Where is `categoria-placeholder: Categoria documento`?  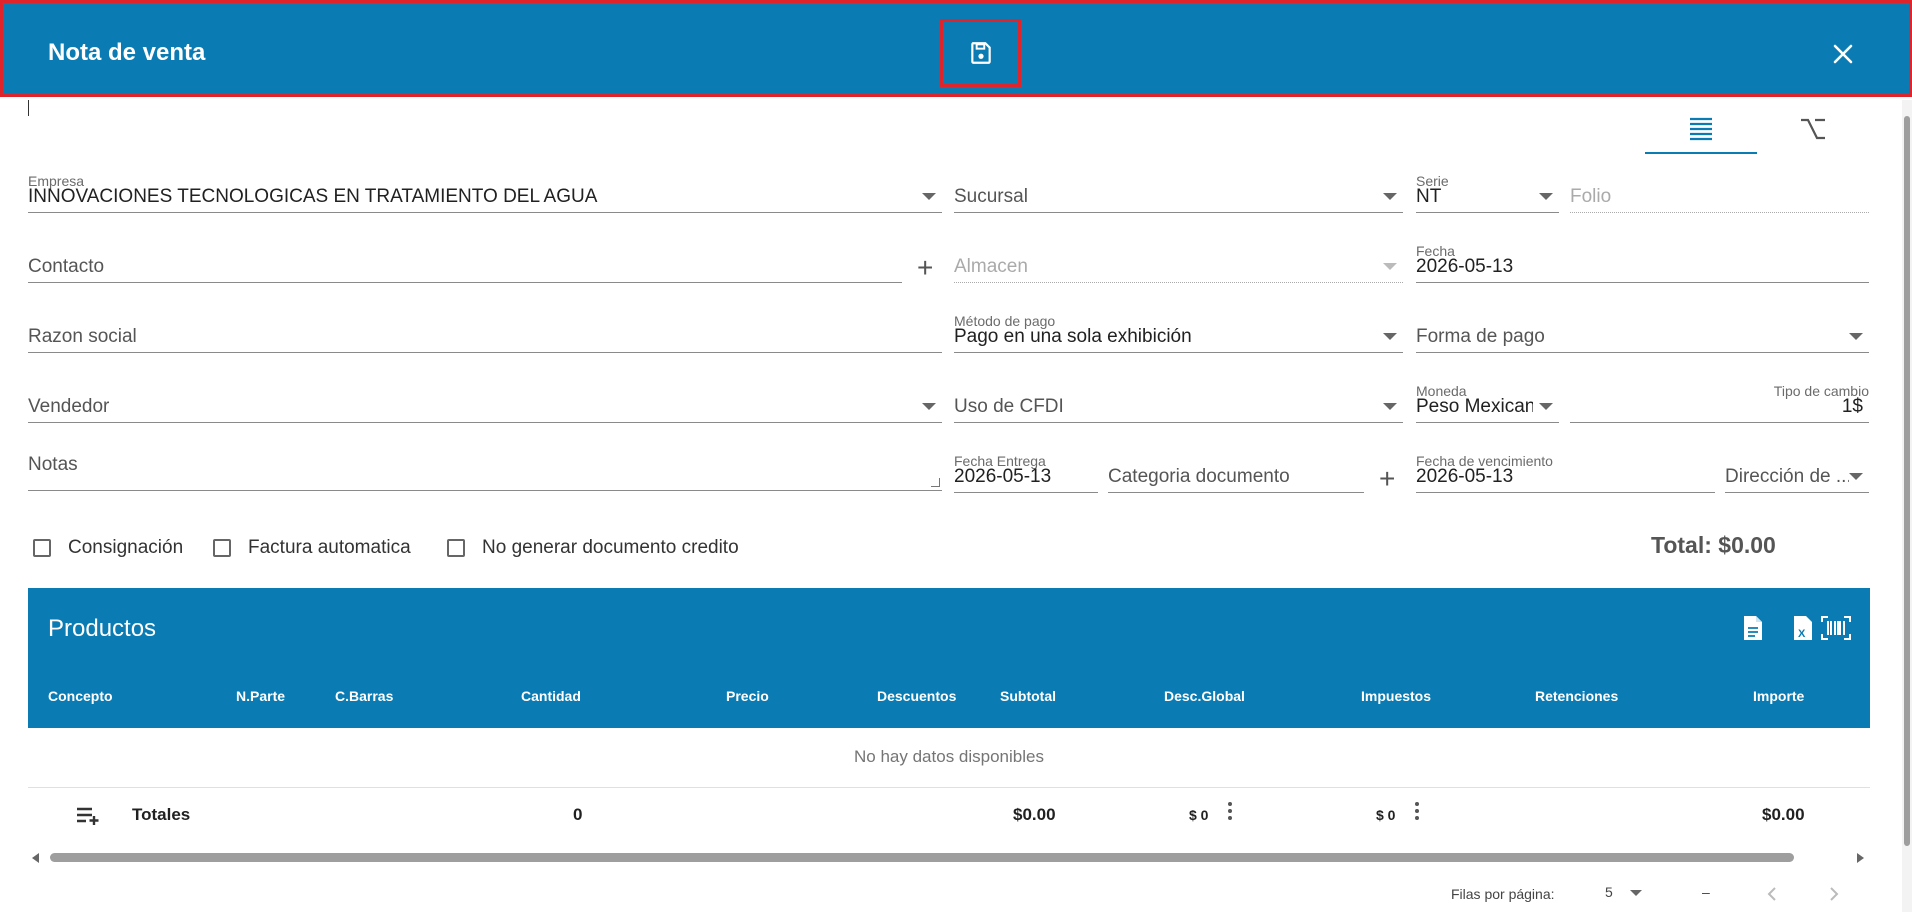 categoria-placeholder: Categoria documento is located at coordinates (1199, 476).